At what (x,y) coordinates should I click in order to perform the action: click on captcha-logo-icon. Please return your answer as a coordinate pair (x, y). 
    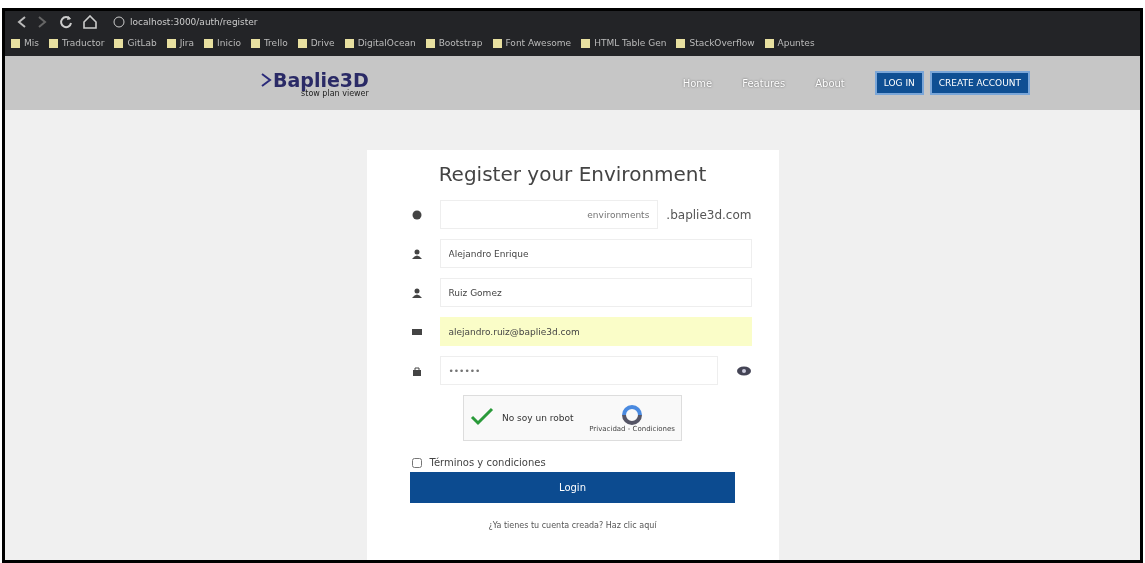
    Looking at the image, I should click on (632, 414).